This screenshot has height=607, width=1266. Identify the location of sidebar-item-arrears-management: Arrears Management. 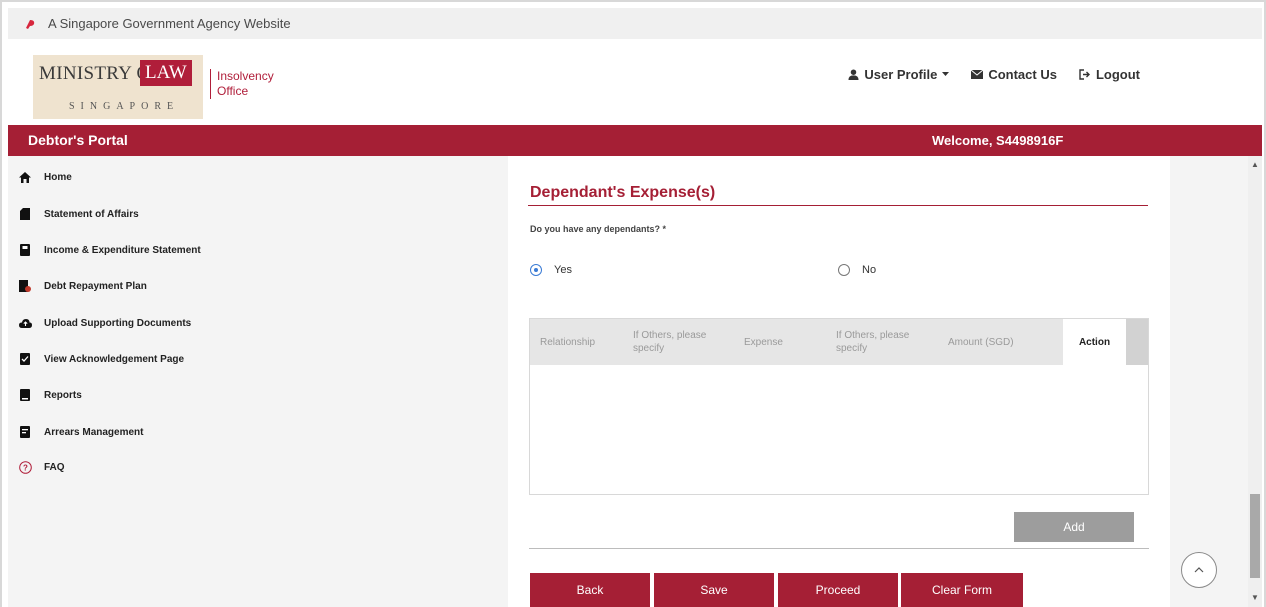
(80, 432).